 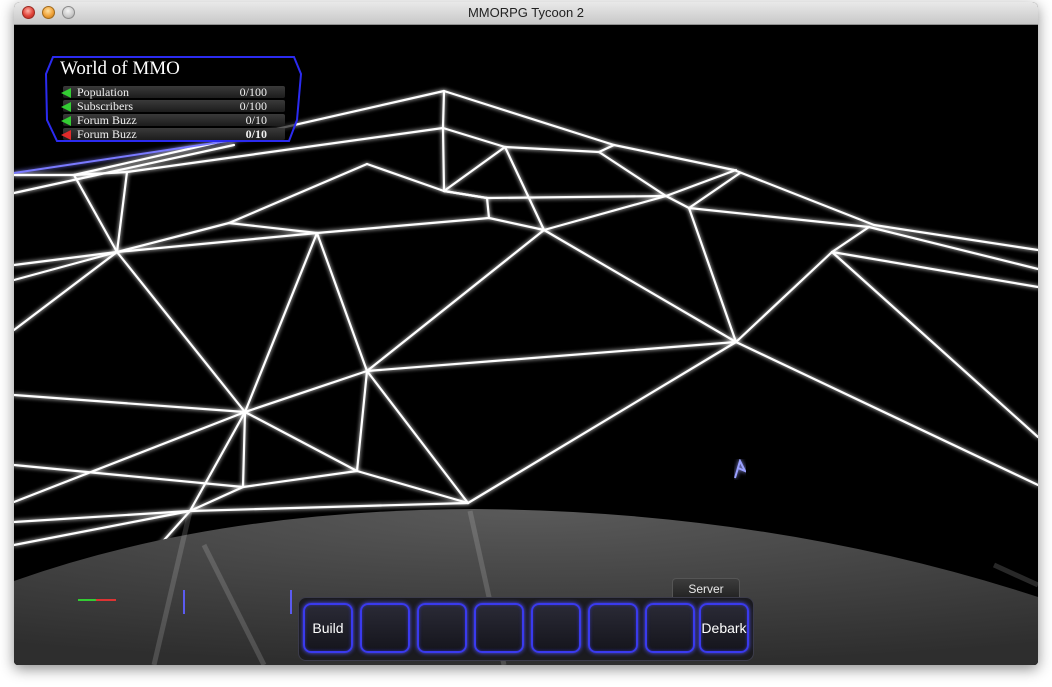 I want to click on stat-label: Population, so click(x=103, y=92).